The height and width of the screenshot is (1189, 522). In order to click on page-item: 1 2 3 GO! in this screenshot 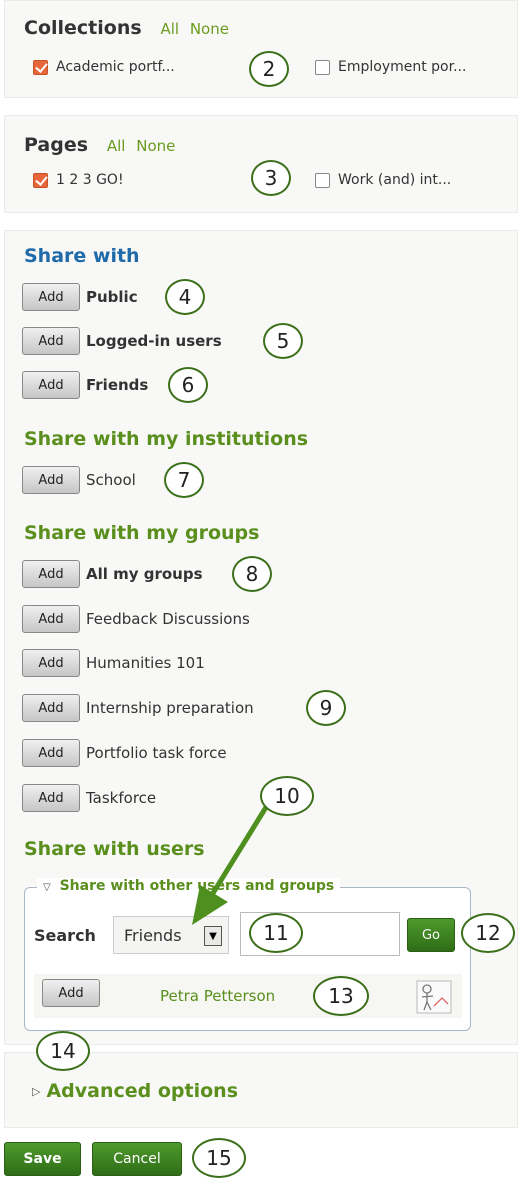, I will do `click(78, 180)`.